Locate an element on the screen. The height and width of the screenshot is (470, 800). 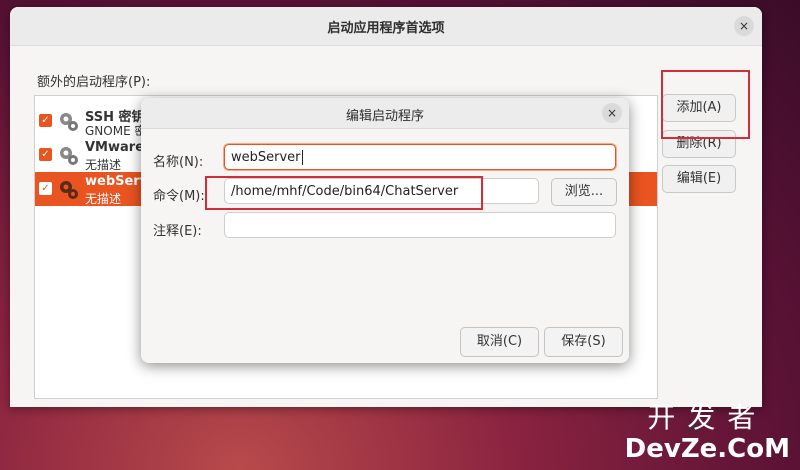
comment-label: 注释(E): is located at coordinates (177, 231).